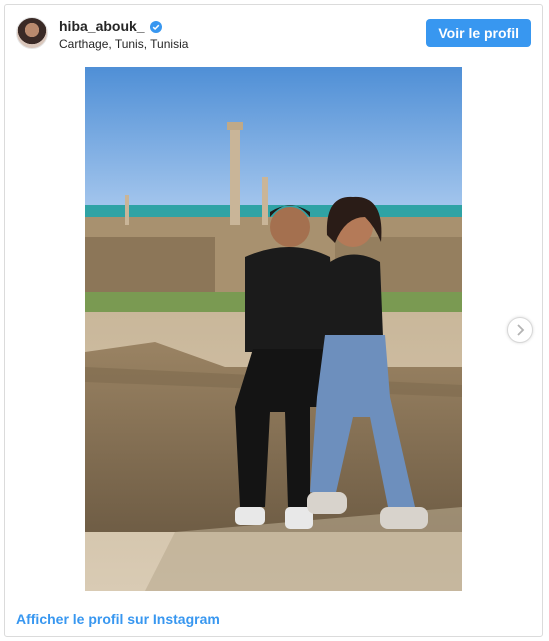  What do you see at coordinates (155, 26) in the screenshot?
I see `verified-badge-icon` at bounding box center [155, 26].